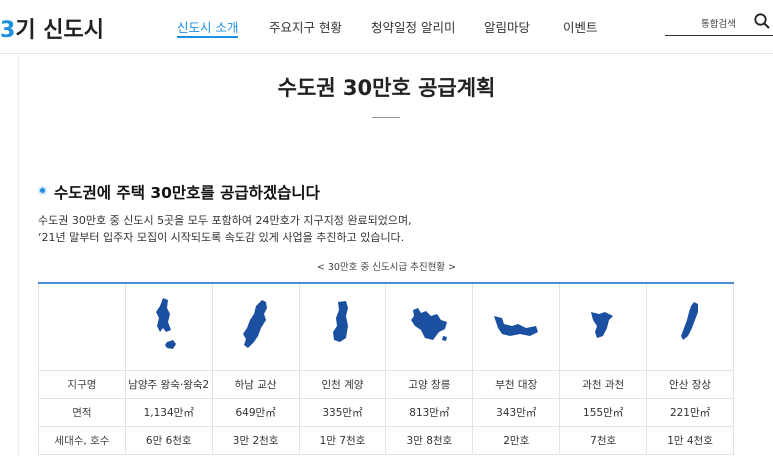 The width and height of the screenshot is (773, 456). What do you see at coordinates (187, 193) in the screenshot?
I see `section-title: 수도권에 주택 30만호를 공급하겠습니다` at bounding box center [187, 193].